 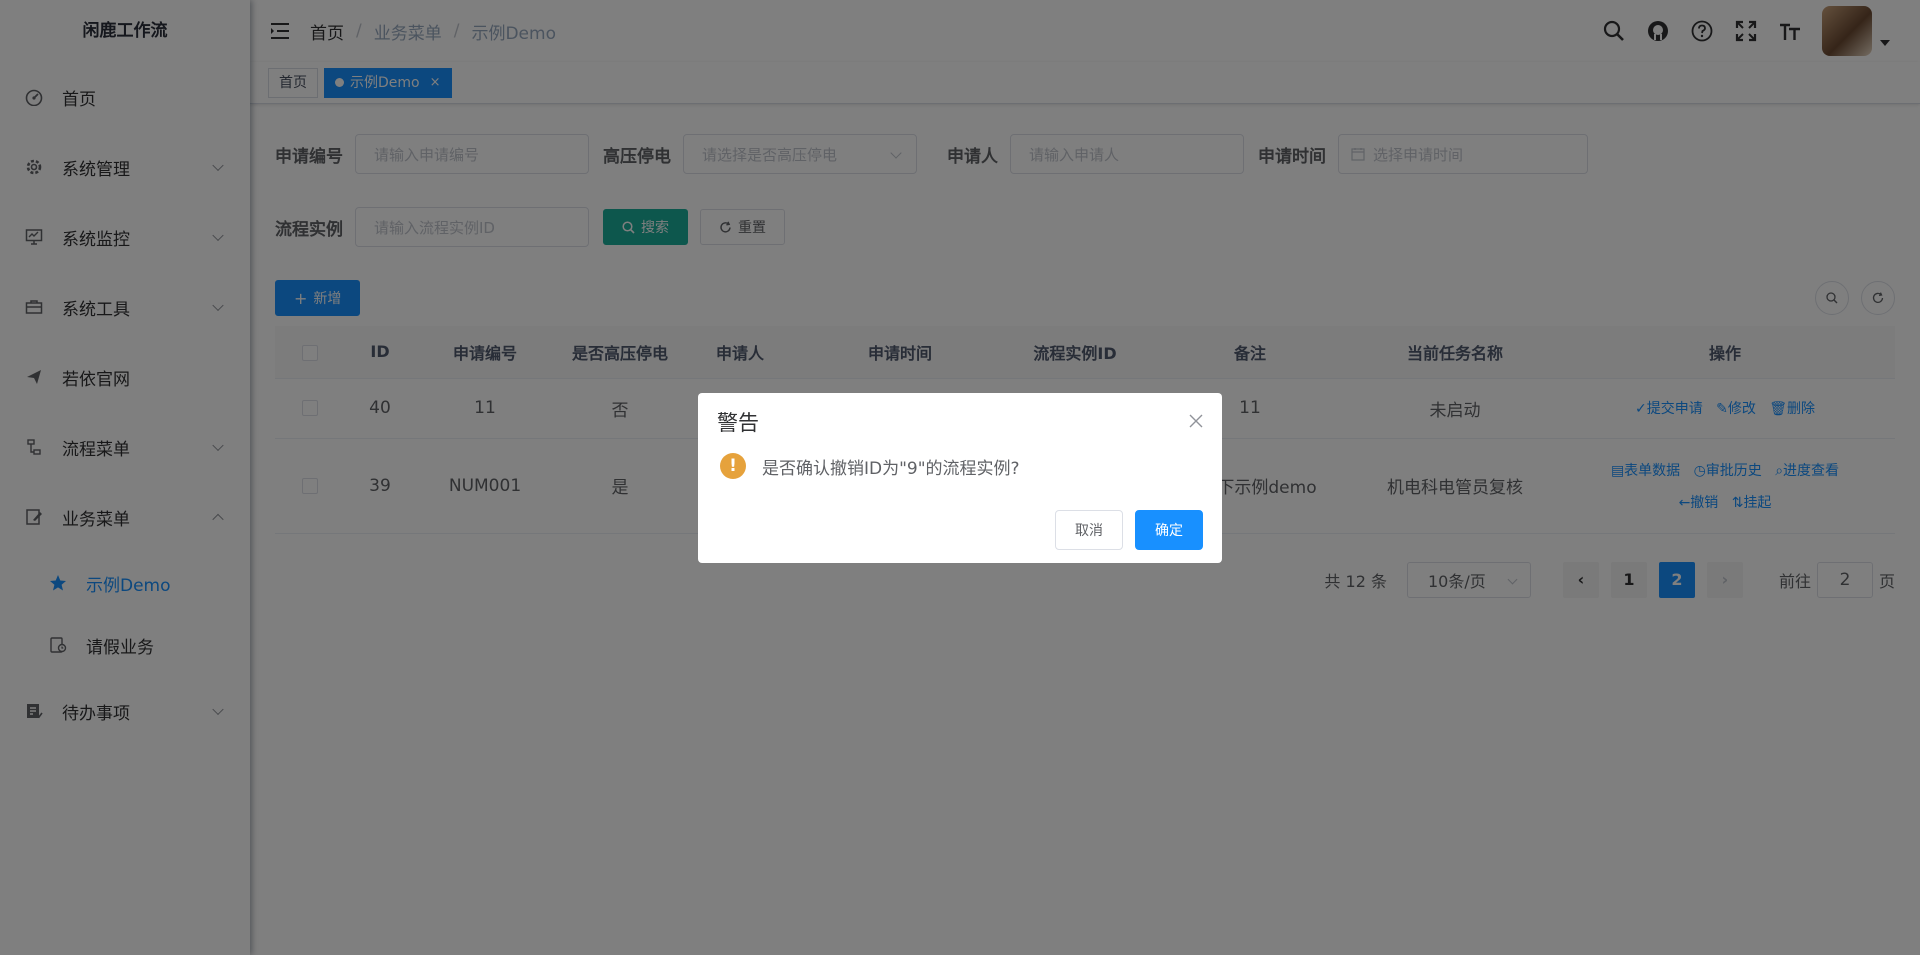 What do you see at coordinates (1129, 530) in the screenshot?
I see `dialog-footer: 取消 确定` at bounding box center [1129, 530].